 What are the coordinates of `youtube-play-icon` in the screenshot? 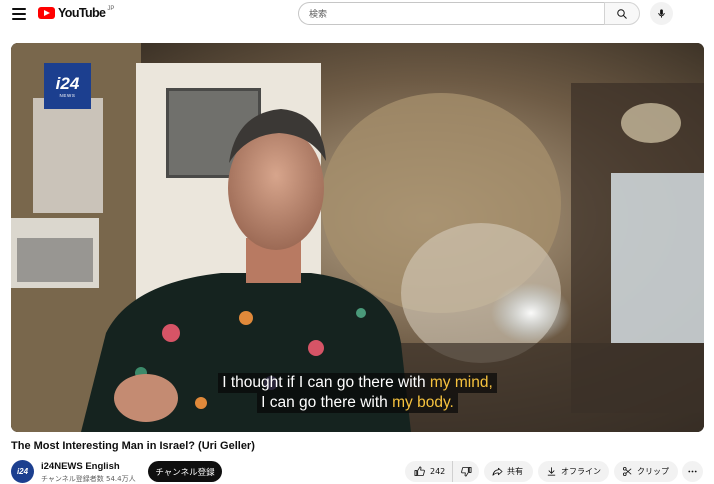 It's located at (46, 13).